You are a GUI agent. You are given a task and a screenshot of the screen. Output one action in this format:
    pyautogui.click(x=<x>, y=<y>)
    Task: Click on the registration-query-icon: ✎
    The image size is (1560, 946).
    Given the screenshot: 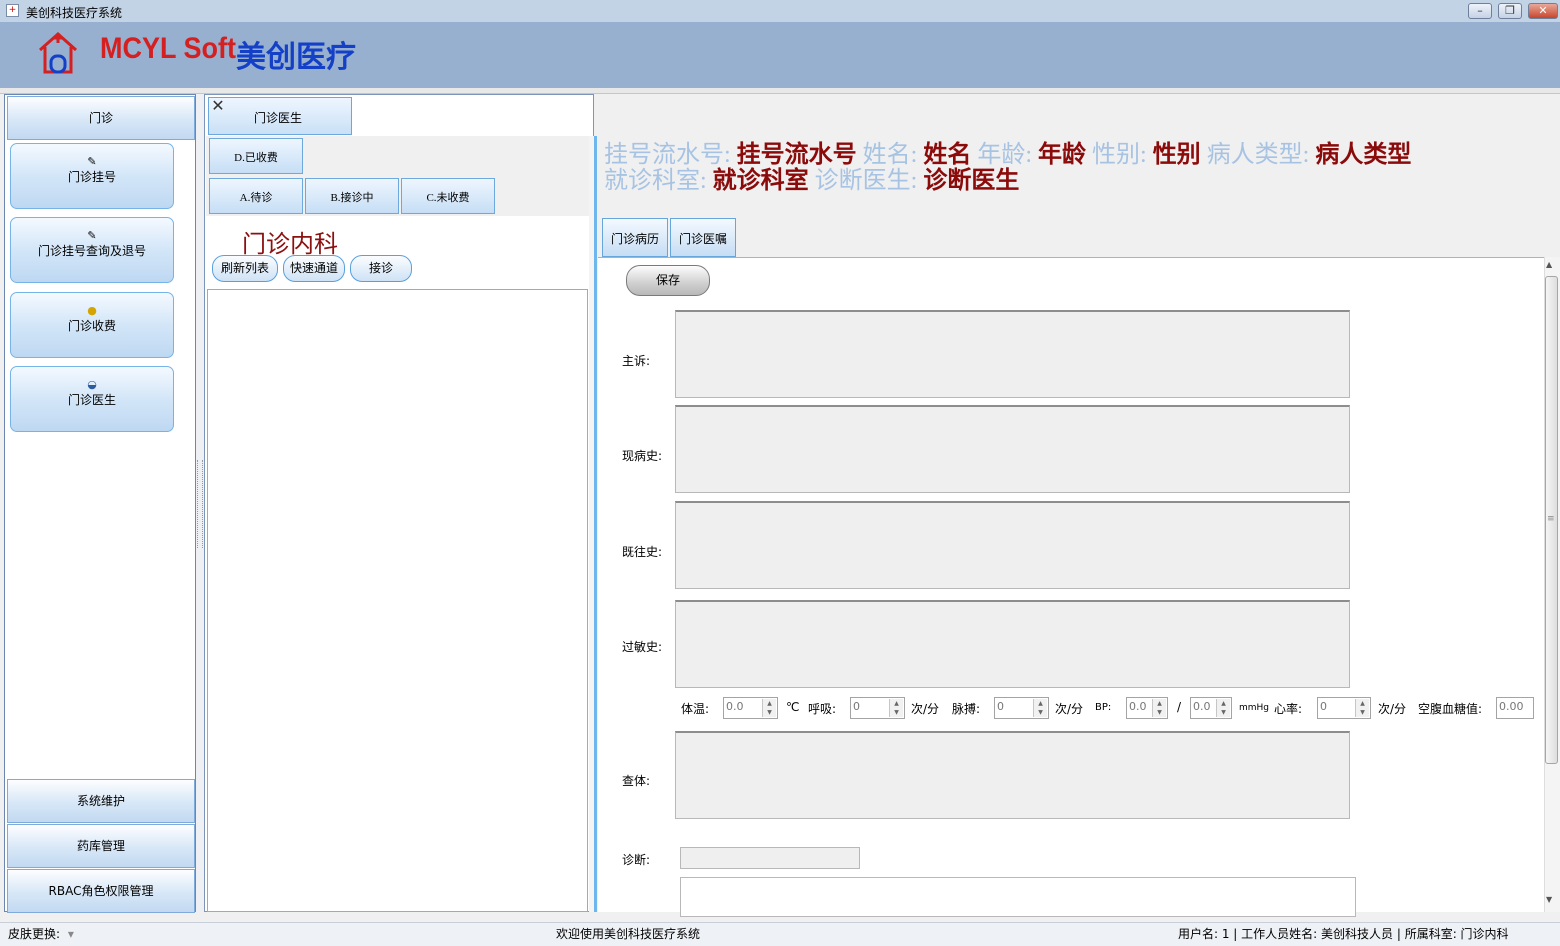 What is the action you would take?
    pyautogui.click(x=92, y=235)
    